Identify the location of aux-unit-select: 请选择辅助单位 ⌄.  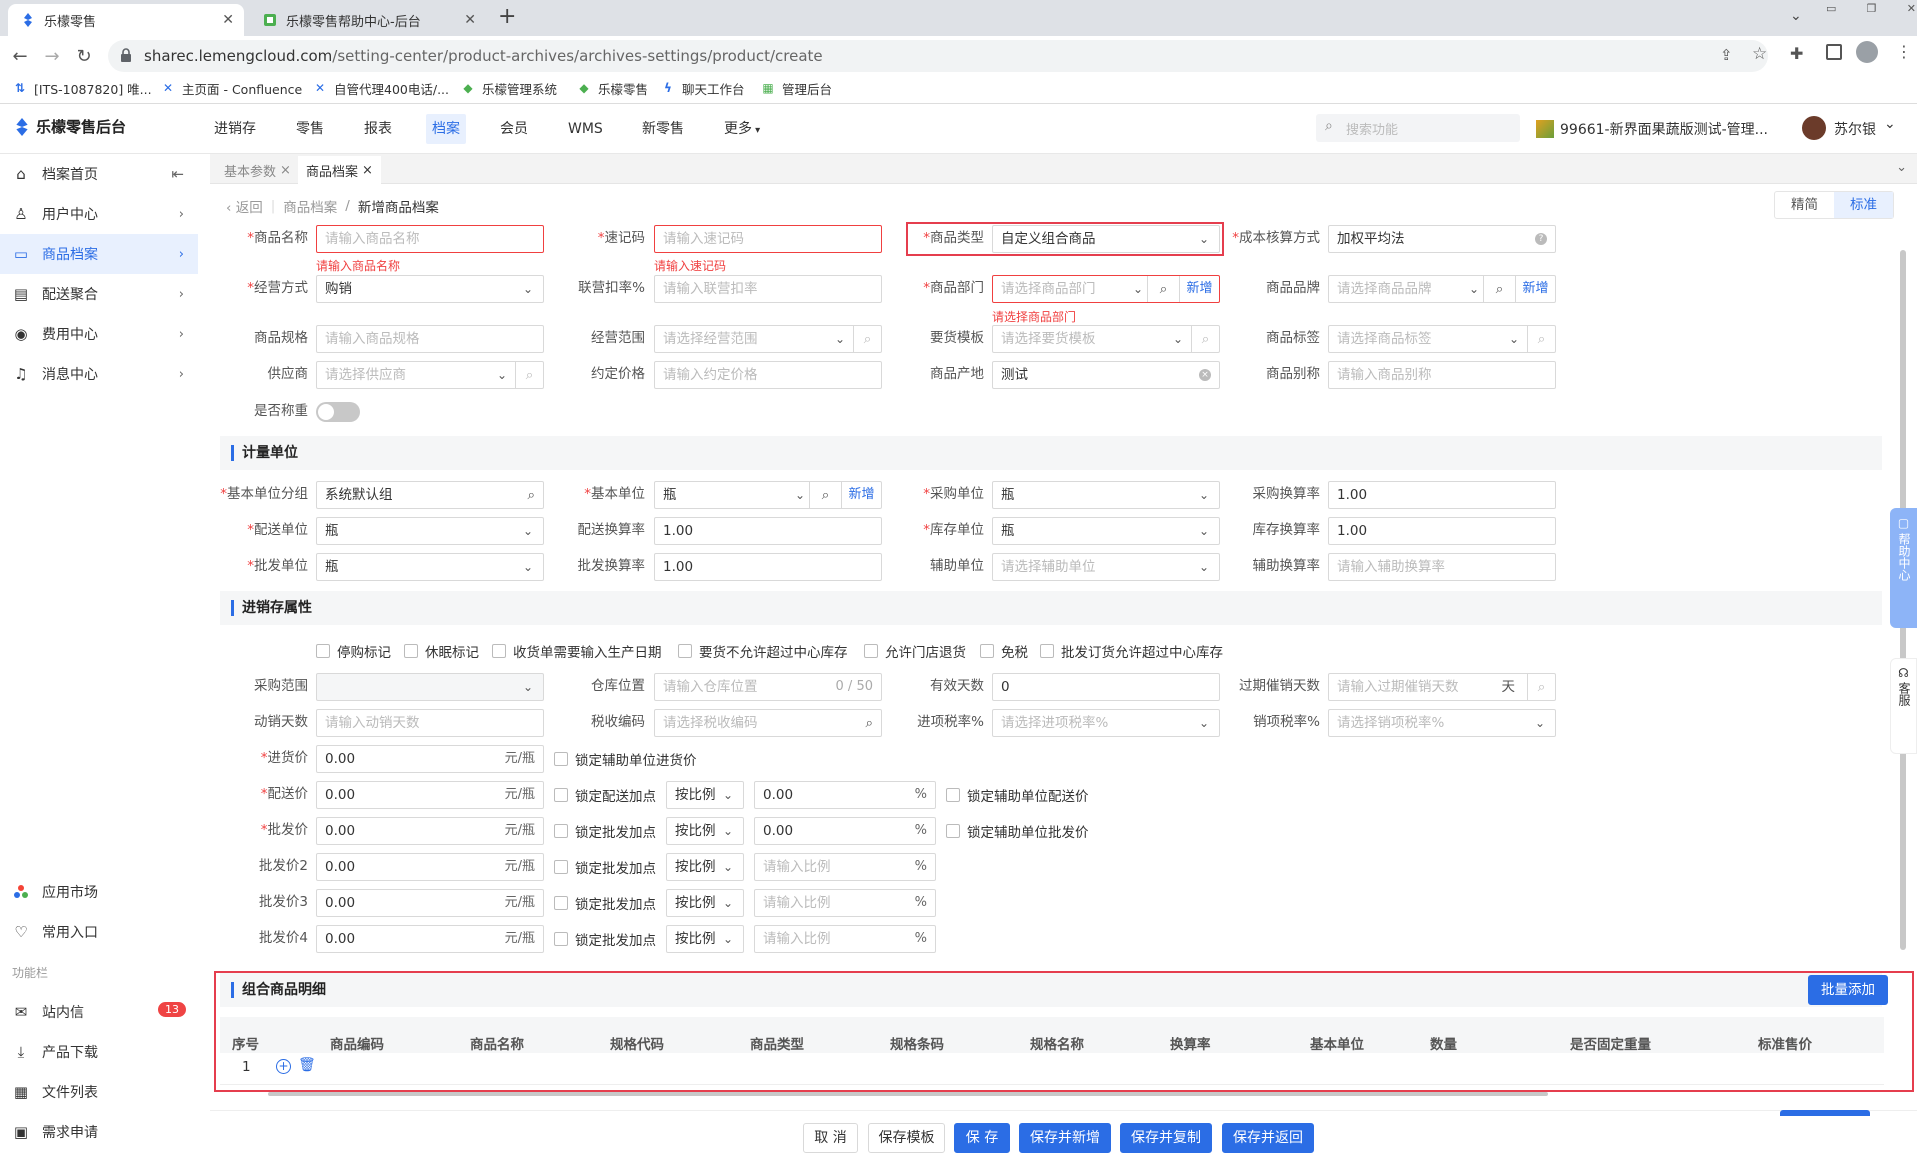
(1106, 567).